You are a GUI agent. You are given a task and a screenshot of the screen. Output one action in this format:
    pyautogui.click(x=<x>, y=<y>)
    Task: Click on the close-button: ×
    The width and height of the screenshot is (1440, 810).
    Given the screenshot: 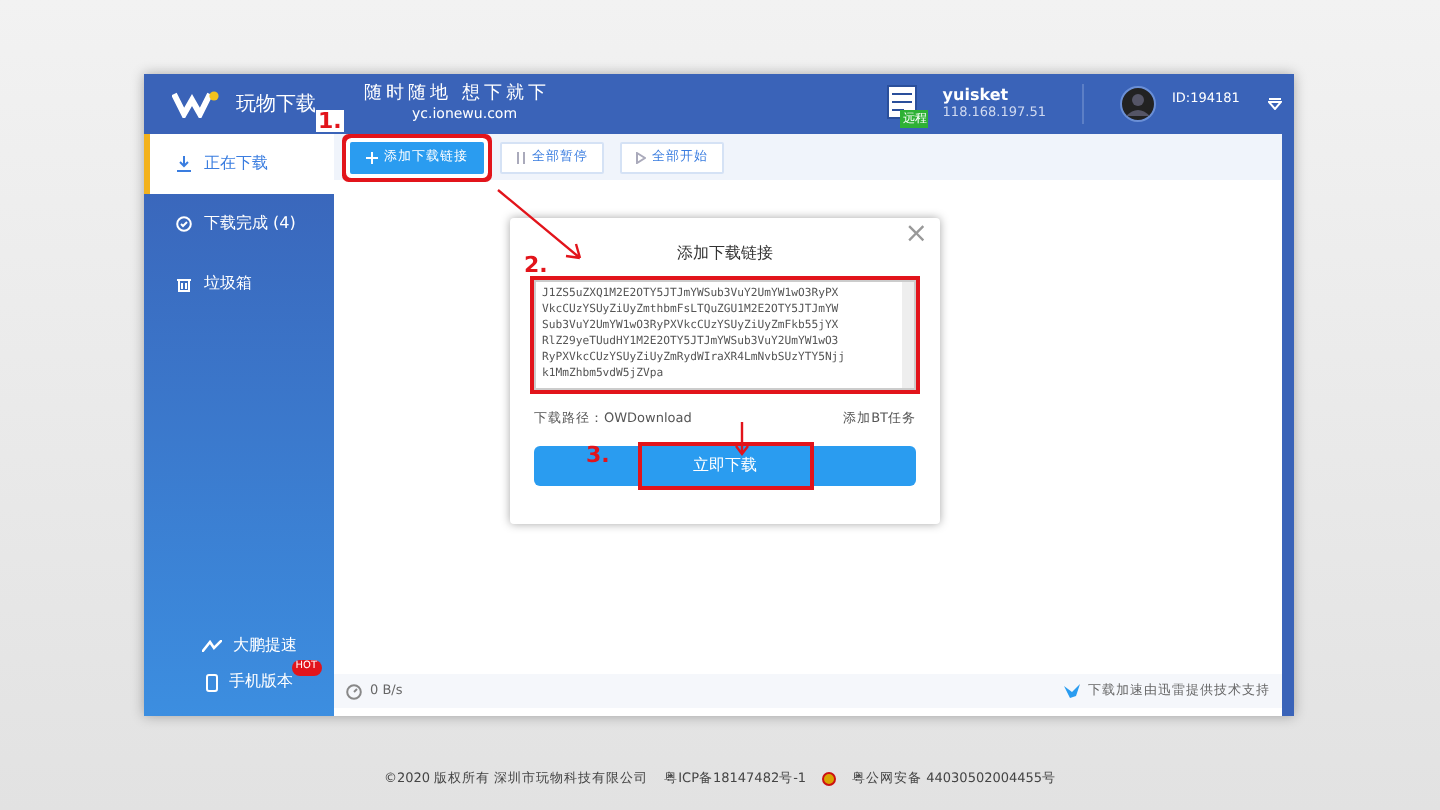 What is the action you would take?
    pyautogui.click(x=916, y=234)
    